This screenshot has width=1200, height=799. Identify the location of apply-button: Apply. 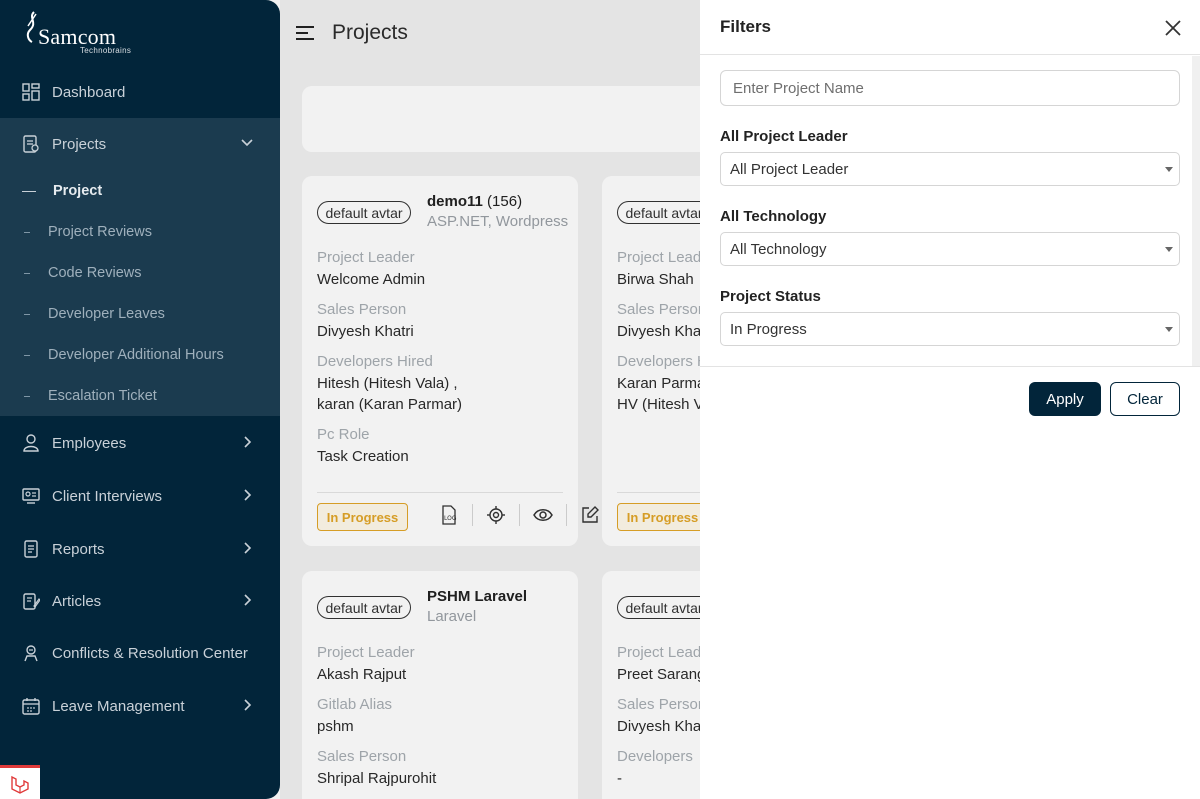
(1065, 399).